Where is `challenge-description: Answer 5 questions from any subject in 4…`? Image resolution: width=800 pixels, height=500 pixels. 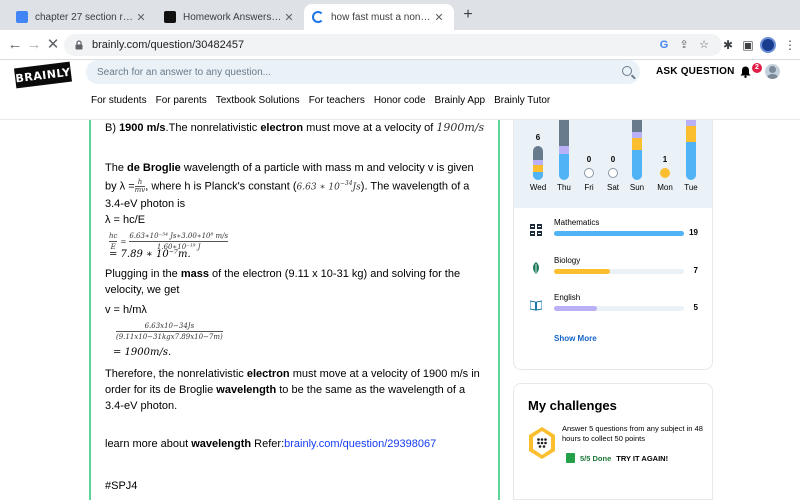 challenge-description: Answer 5 questions from any subject in 4… is located at coordinates (632, 433).